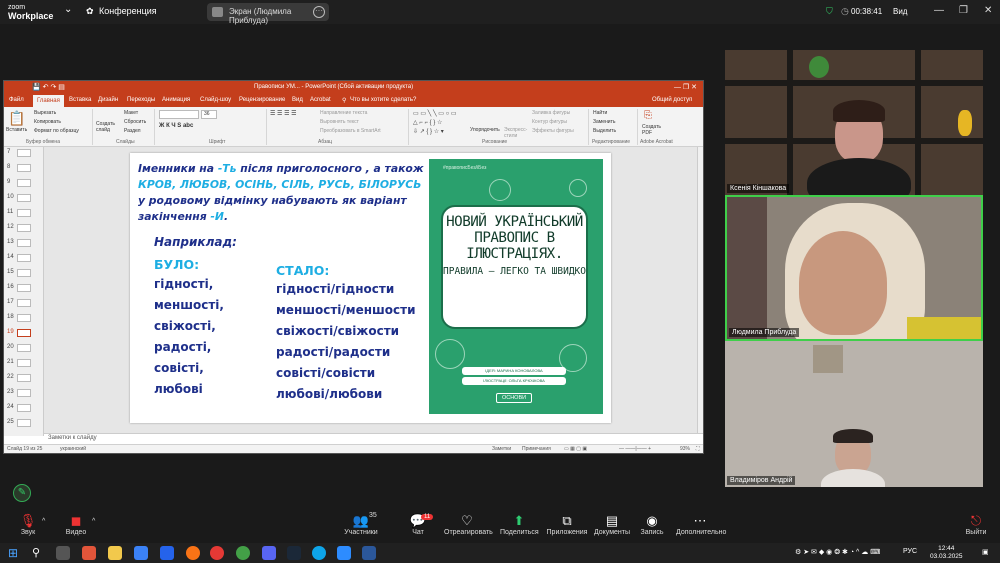 The width and height of the screenshot is (1000, 563). I want to click on share-screen-button: ⬆ Поделиться, so click(519, 524).